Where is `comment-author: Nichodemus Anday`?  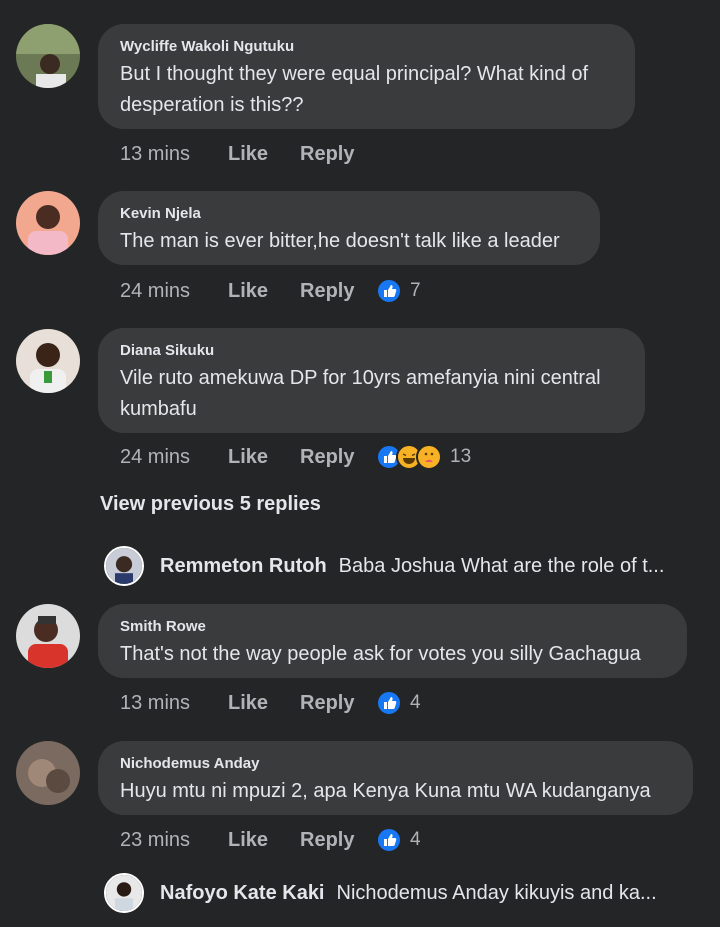
comment-author: Nichodemus Anday is located at coordinates (395, 763).